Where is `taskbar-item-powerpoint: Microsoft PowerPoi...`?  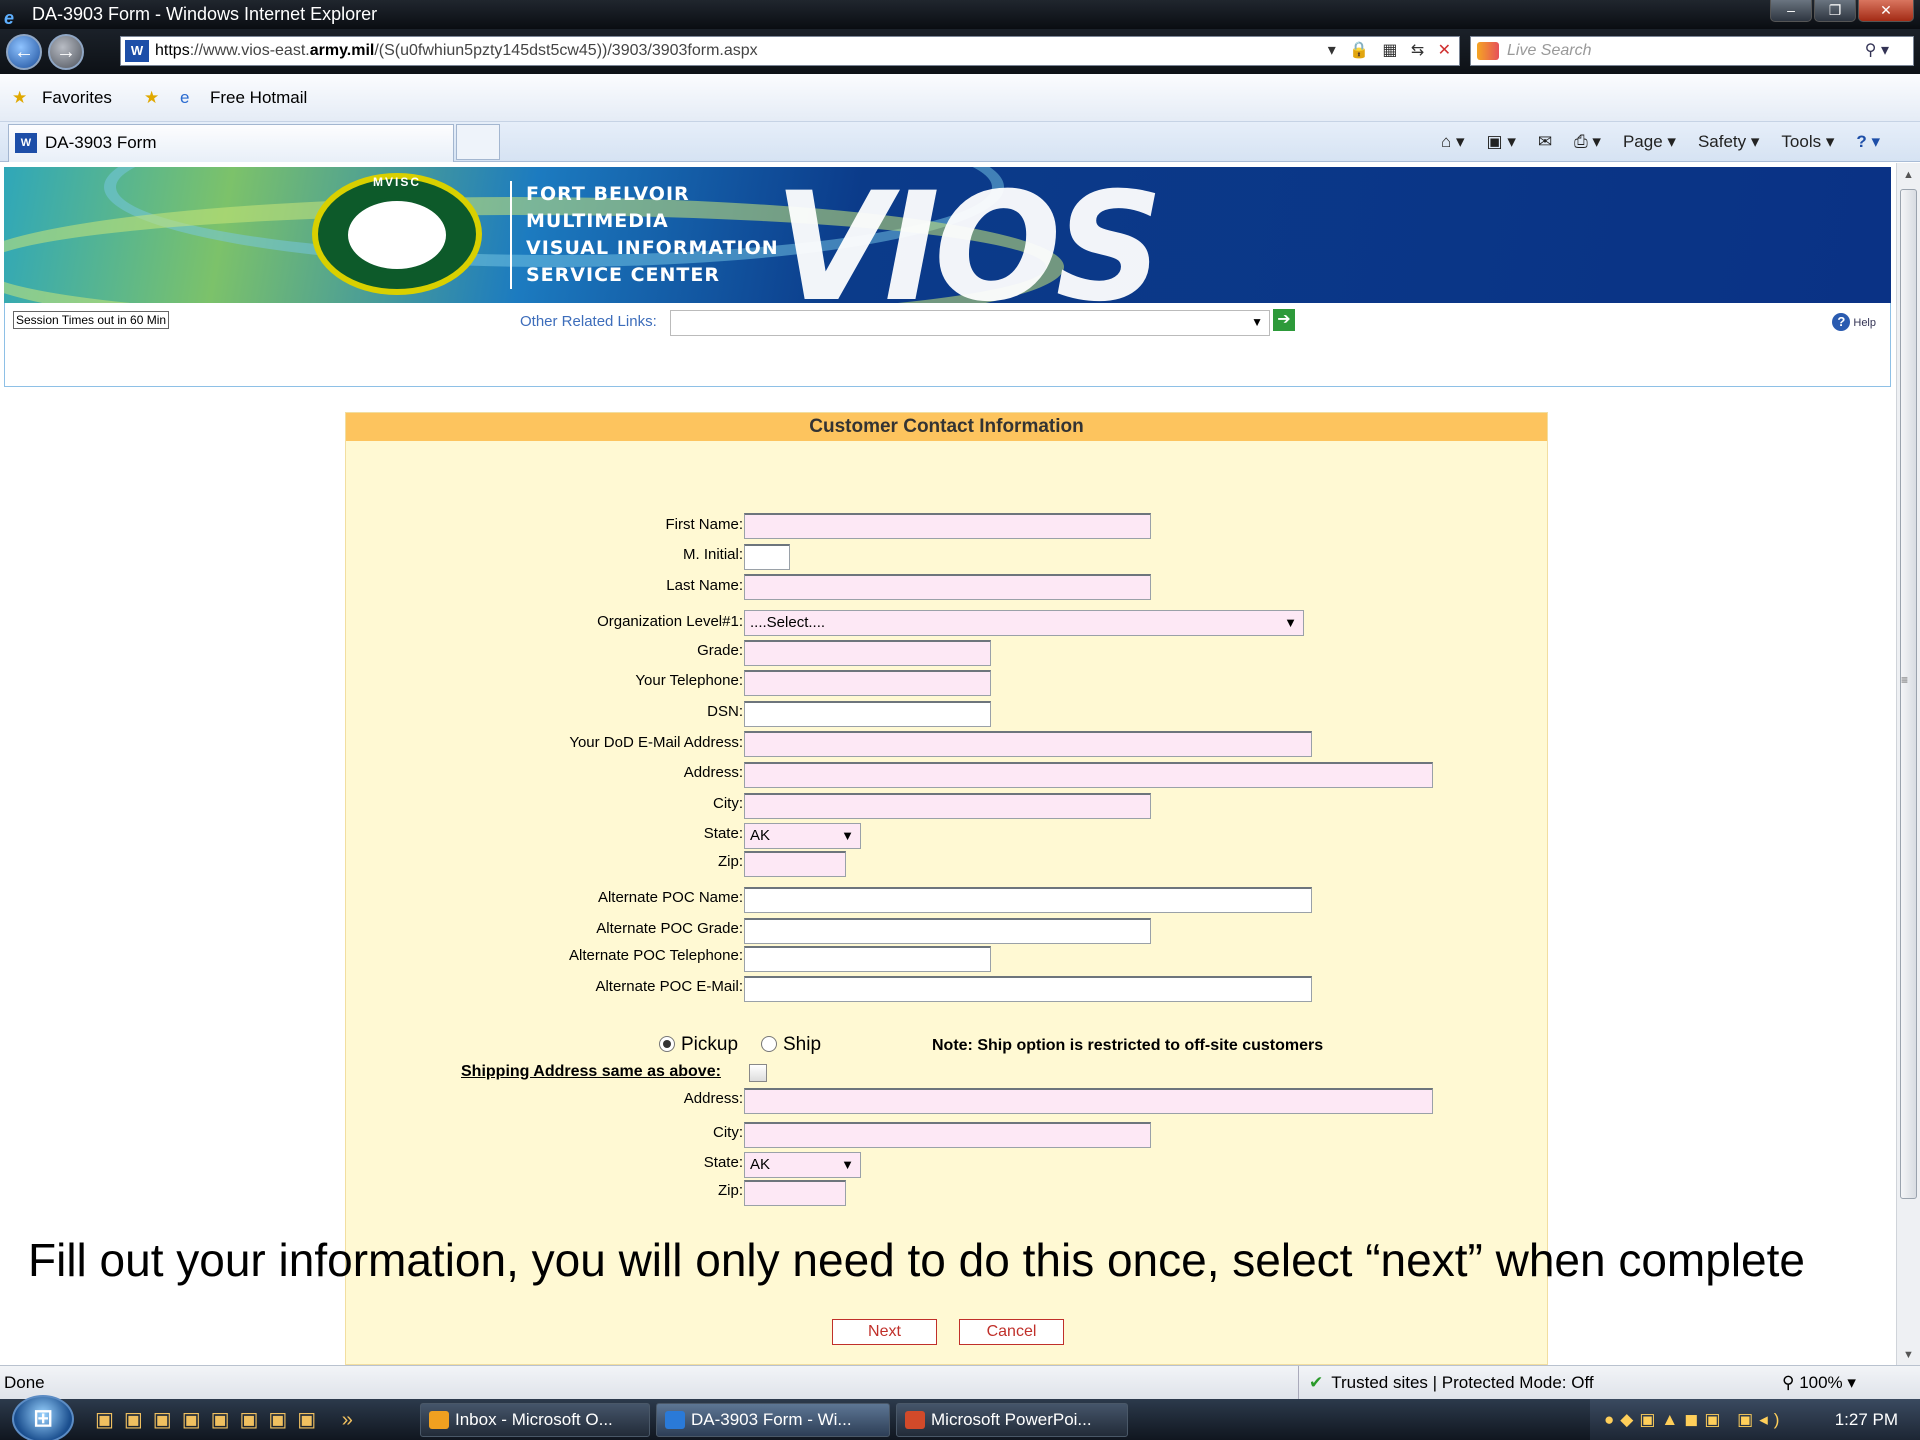
taskbar-item-powerpoint: Microsoft PowerPoi... is located at coordinates (1012, 1420).